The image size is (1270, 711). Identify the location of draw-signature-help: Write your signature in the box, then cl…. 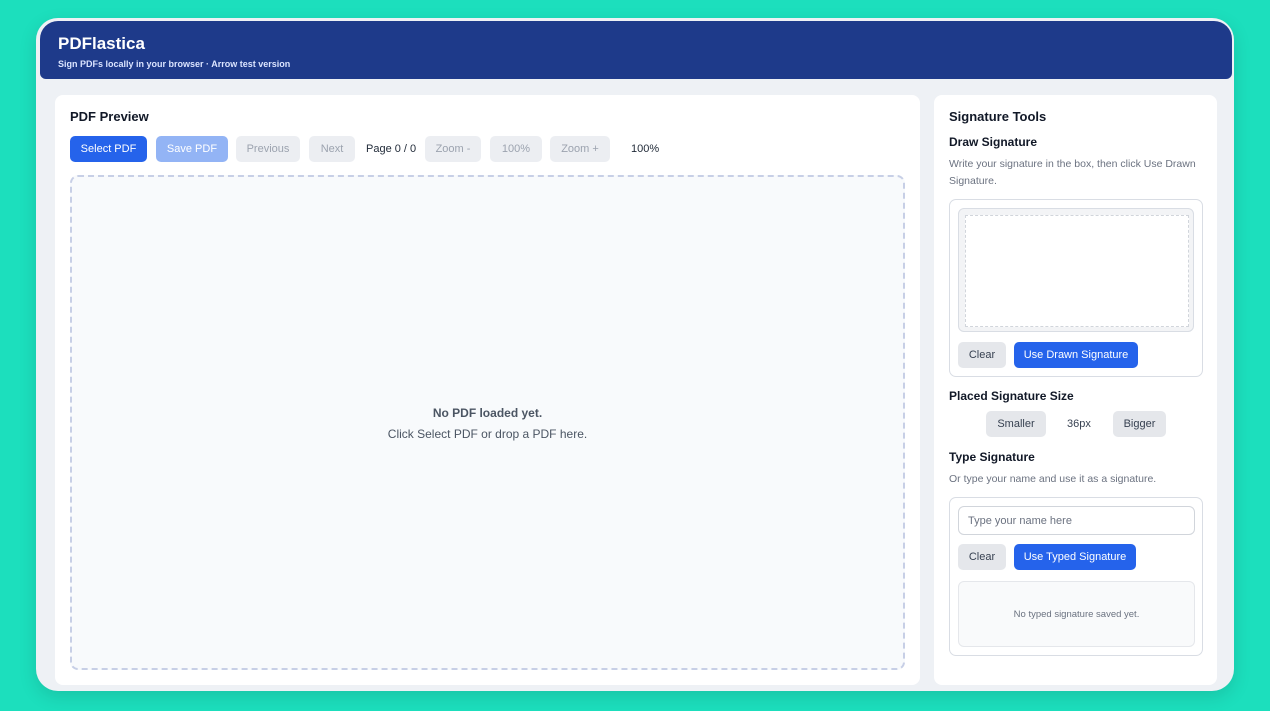
(1072, 172).